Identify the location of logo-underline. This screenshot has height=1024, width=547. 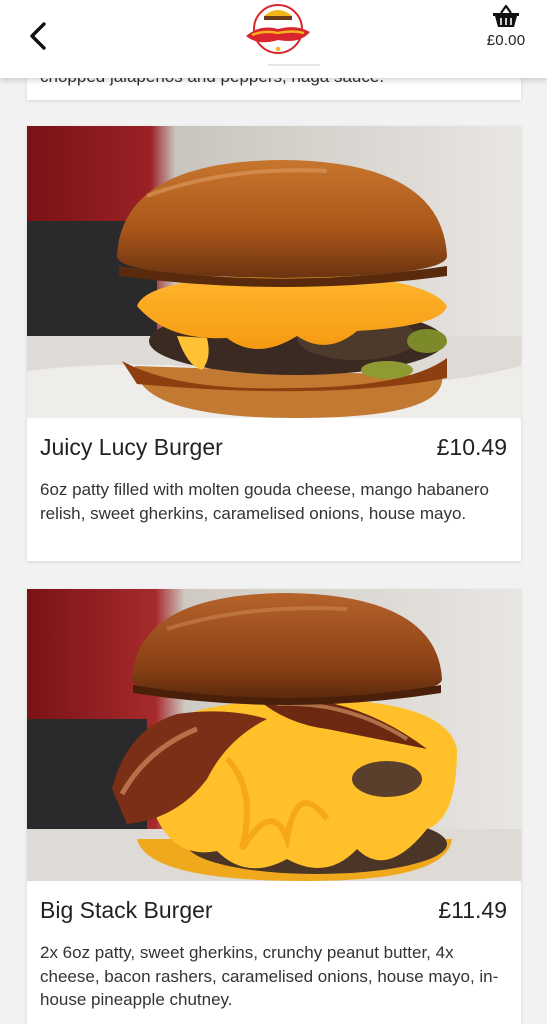
(294, 65).